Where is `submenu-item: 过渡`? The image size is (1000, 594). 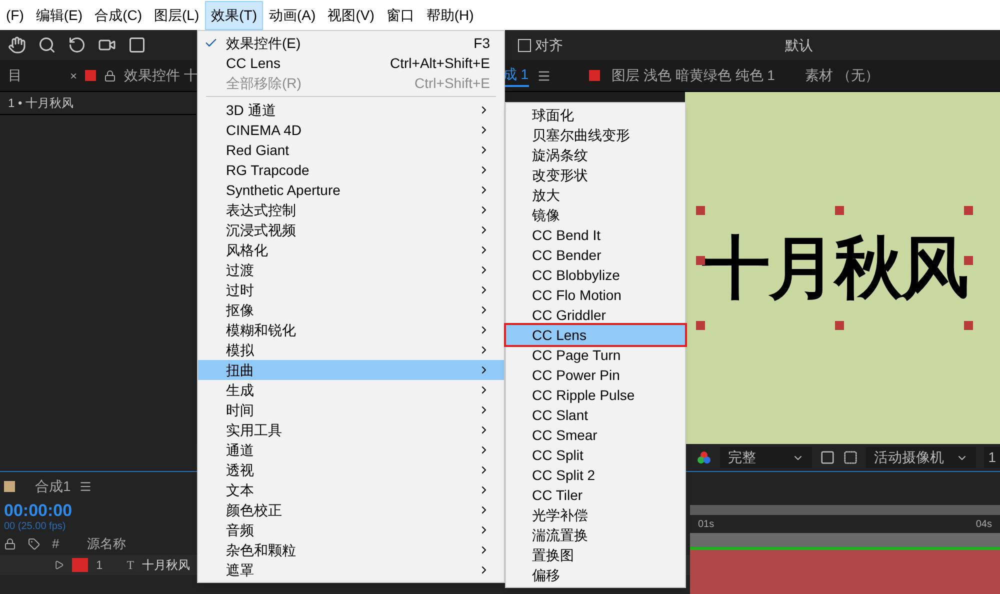
submenu-item: 过渡 is located at coordinates (351, 270).